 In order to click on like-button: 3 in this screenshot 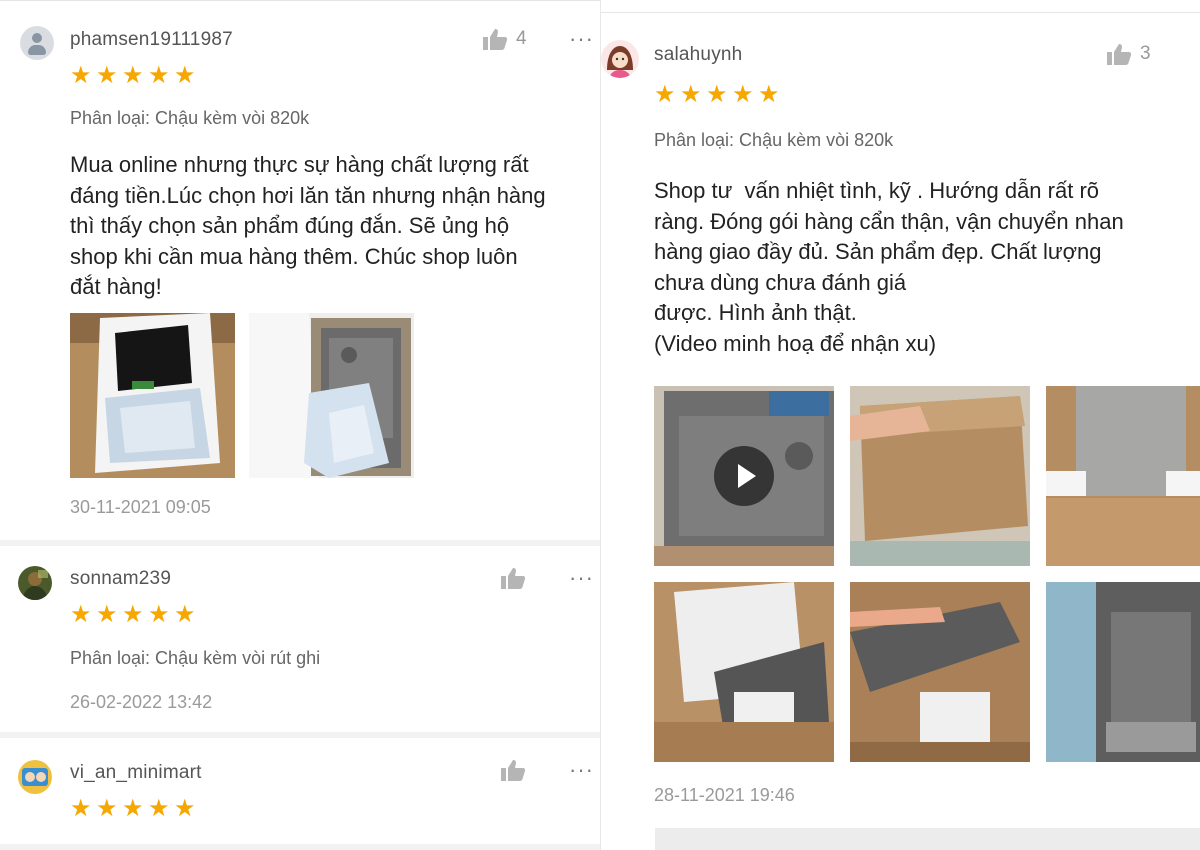, I will do `click(1128, 54)`.